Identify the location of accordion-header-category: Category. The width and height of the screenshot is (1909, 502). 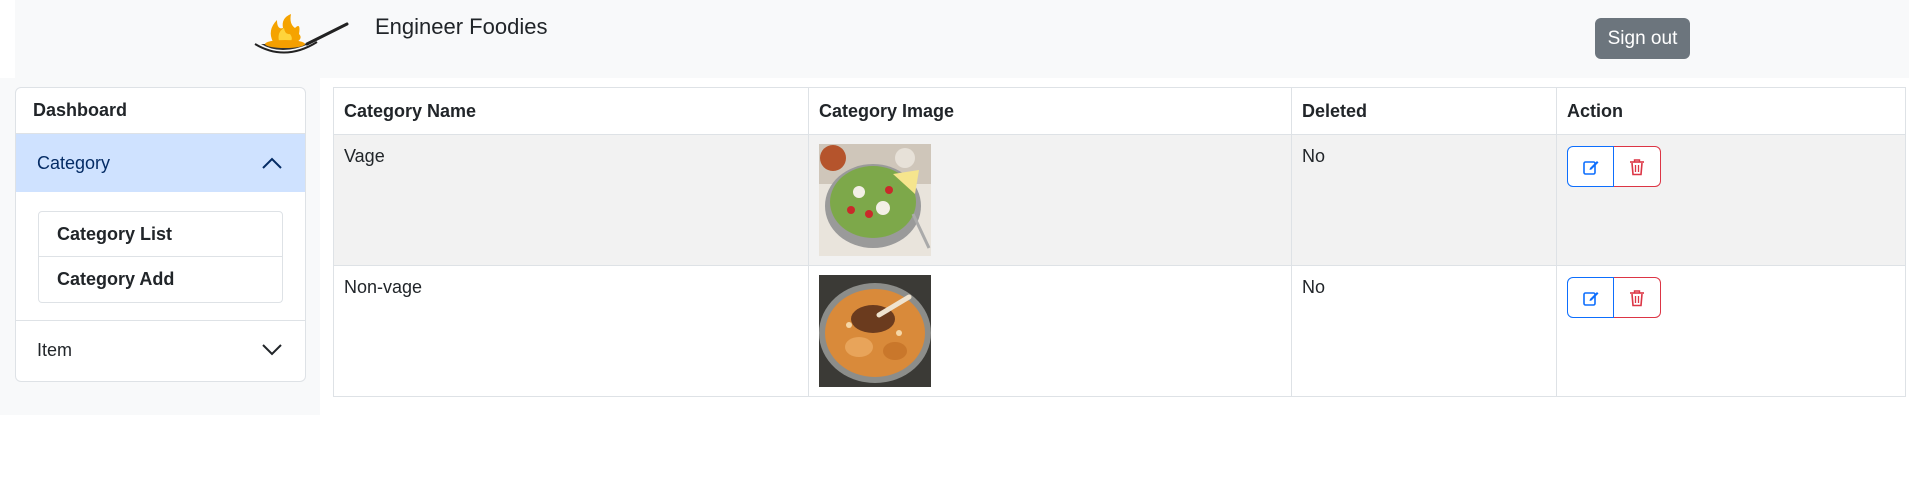
(160, 163).